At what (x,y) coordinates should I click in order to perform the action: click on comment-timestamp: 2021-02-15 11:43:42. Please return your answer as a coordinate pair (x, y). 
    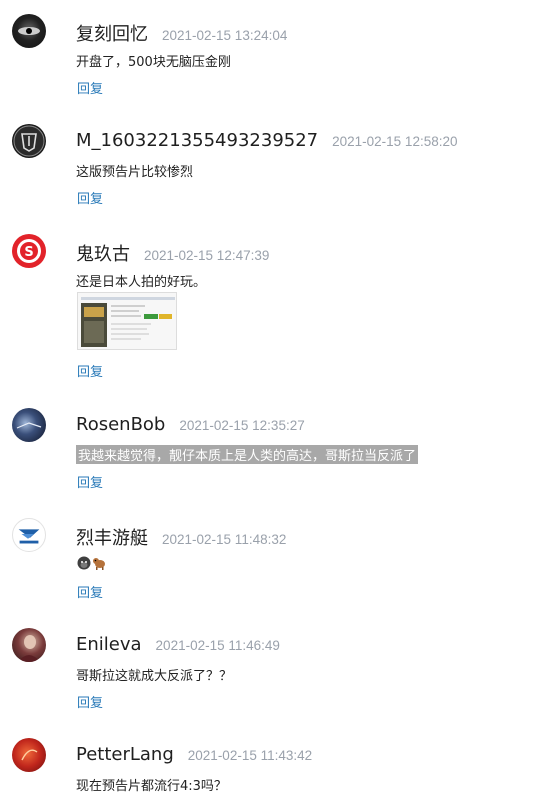
    Looking at the image, I should click on (250, 755).